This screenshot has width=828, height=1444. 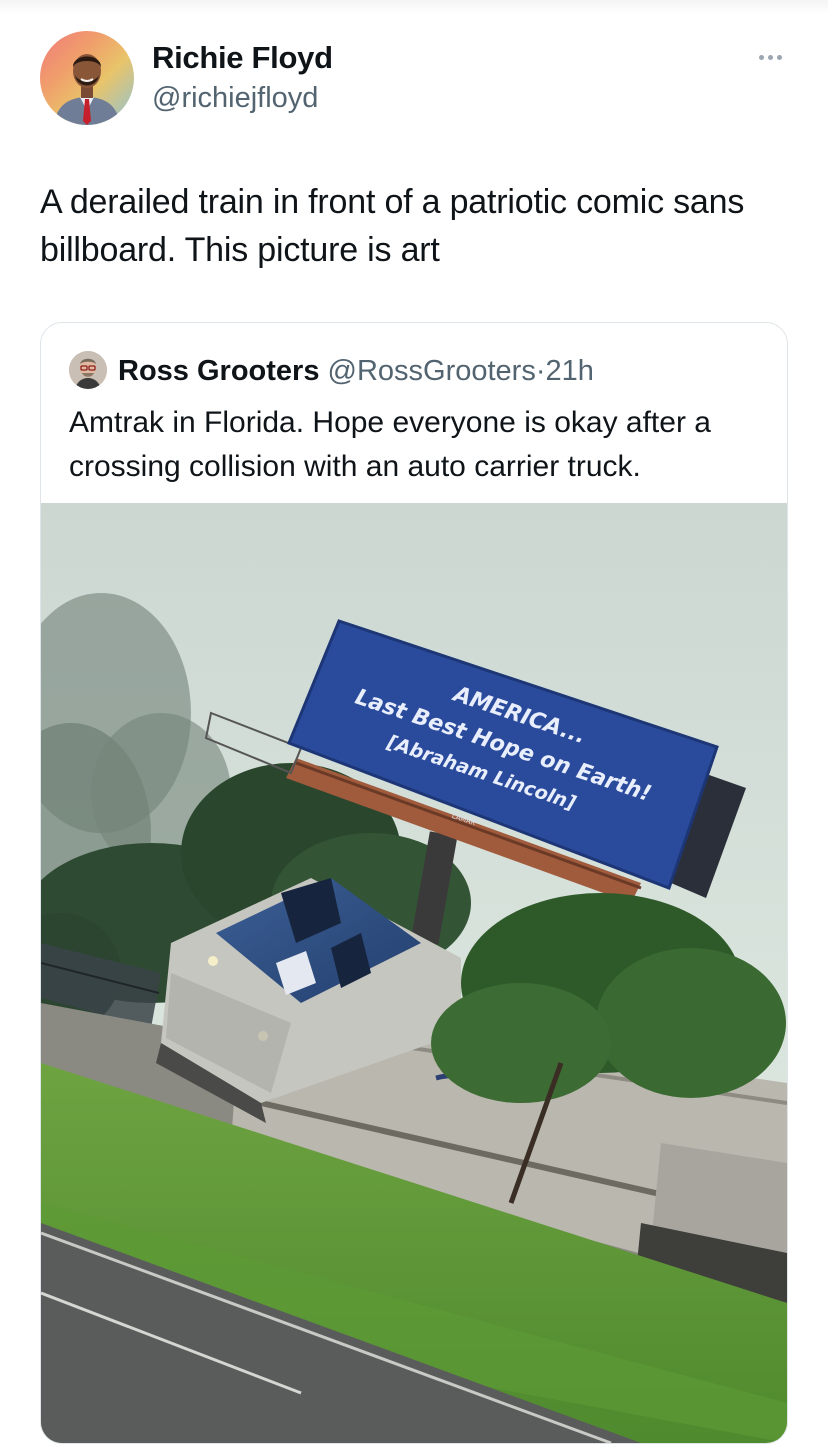 What do you see at coordinates (432, 371) in the screenshot?
I see `quoted-handle: @RossGrooters` at bounding box center [432, 371].